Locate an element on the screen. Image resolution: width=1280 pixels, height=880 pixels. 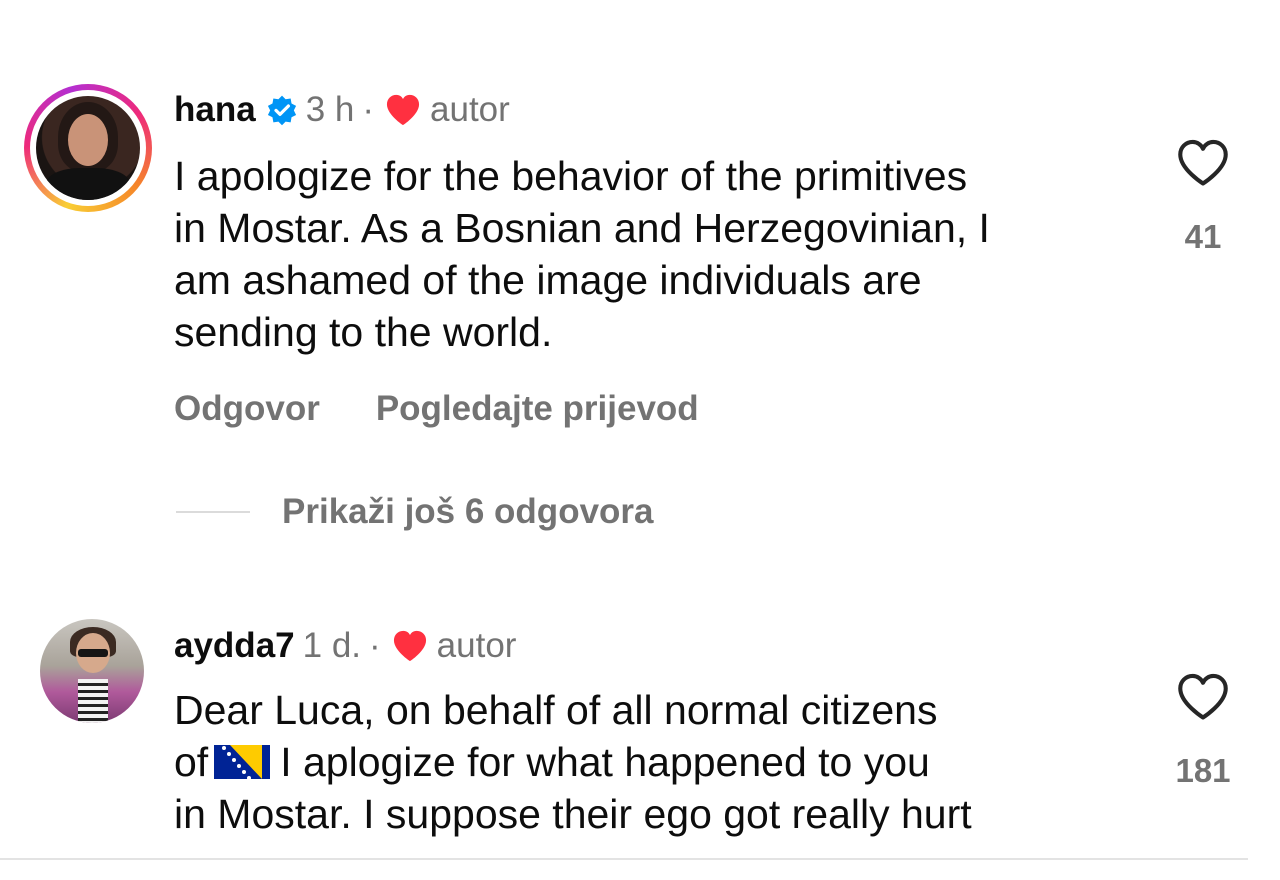
username: hana is located at coordinates (215, 110).